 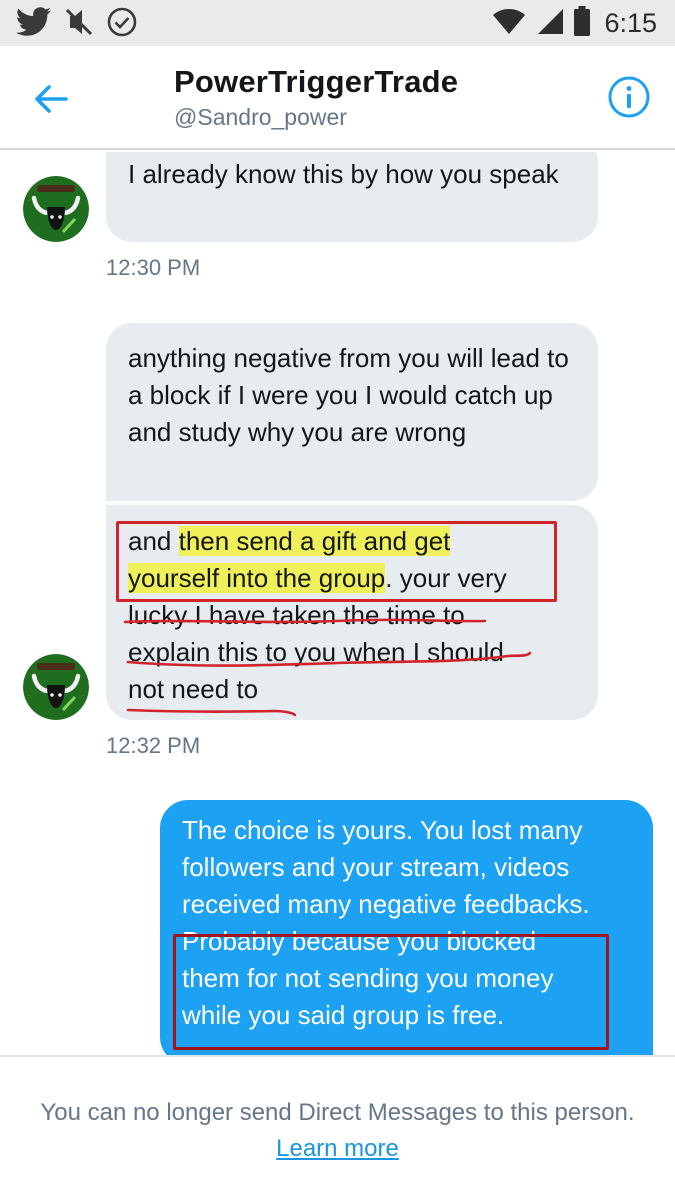 I want to click on message-text: I already know this by how you speak, so click(x=343, y=174).